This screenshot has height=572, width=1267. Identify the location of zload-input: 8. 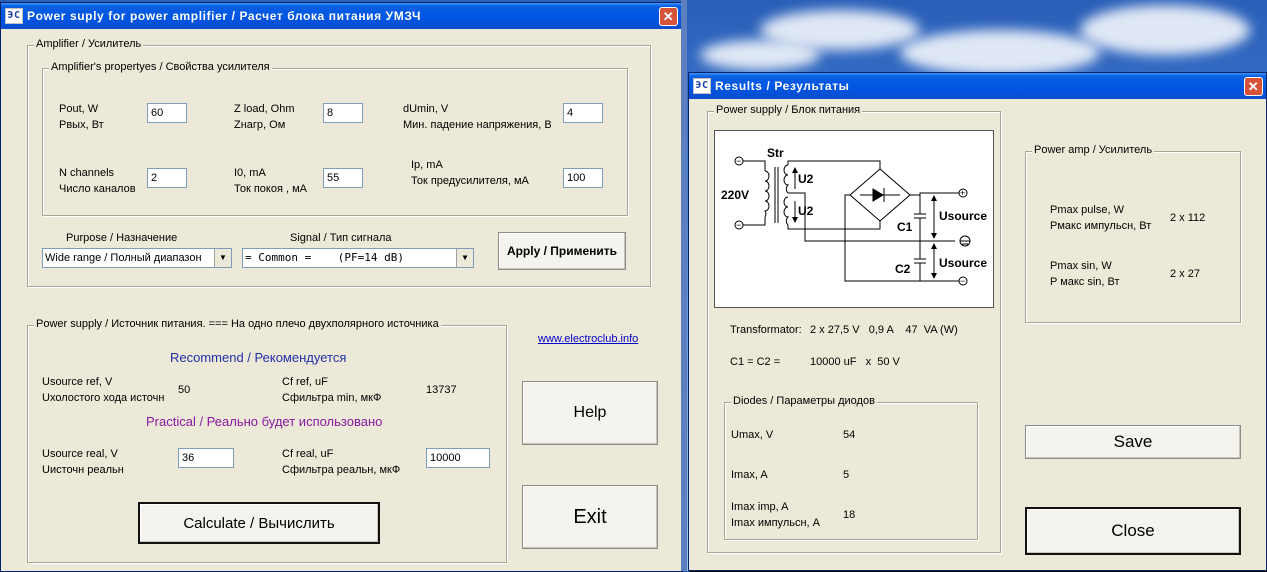
(343, 113).